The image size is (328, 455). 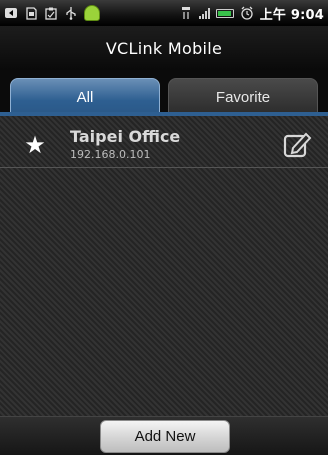 I want to click on back-icon, so click(x=11, y=13).